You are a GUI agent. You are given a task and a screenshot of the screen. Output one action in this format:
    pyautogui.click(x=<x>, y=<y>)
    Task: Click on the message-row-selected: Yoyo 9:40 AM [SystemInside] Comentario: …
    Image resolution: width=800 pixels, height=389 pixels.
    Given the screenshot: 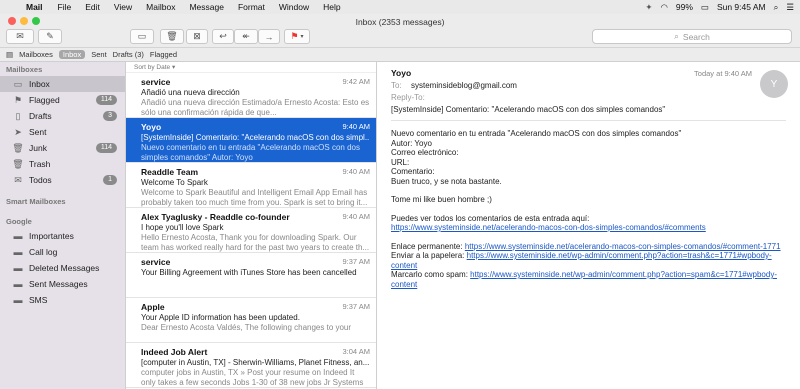 What is the action you would take?
    pyautogui.click(x=251, y=140)
    